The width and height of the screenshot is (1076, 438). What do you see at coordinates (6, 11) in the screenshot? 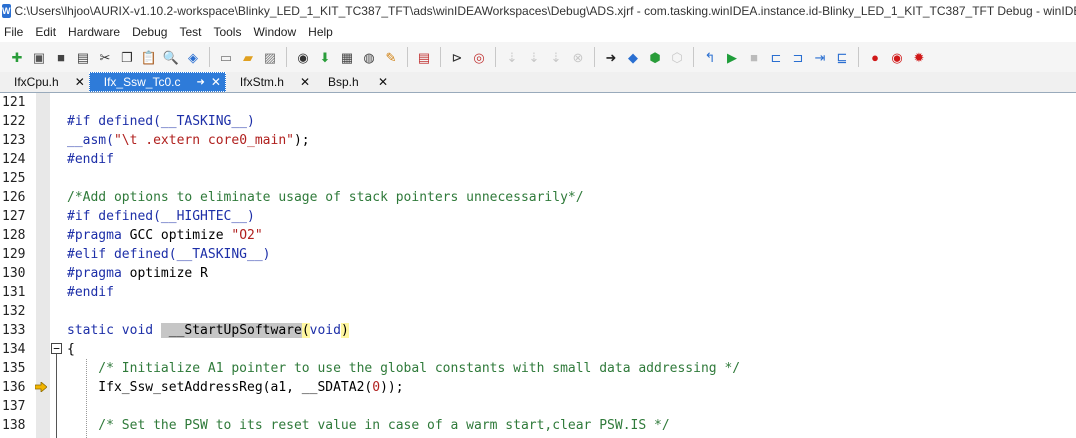
I see `winidea-app-icon: W` at bounding box center [6, 11].